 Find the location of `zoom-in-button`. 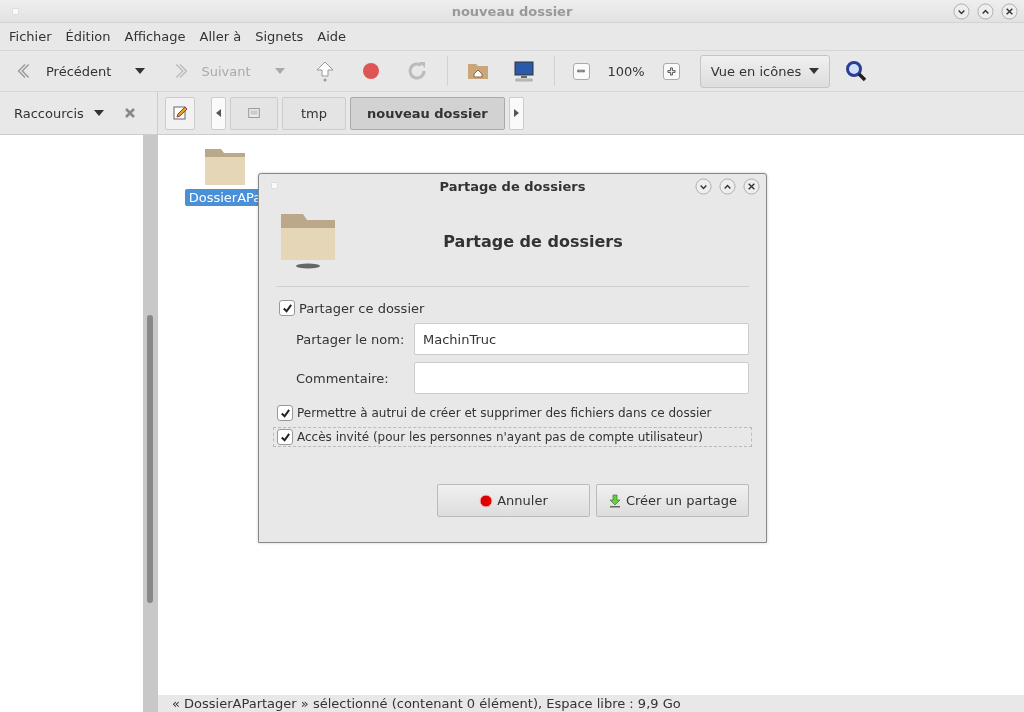

zoom-in-button is located at coordinates (671, 71).